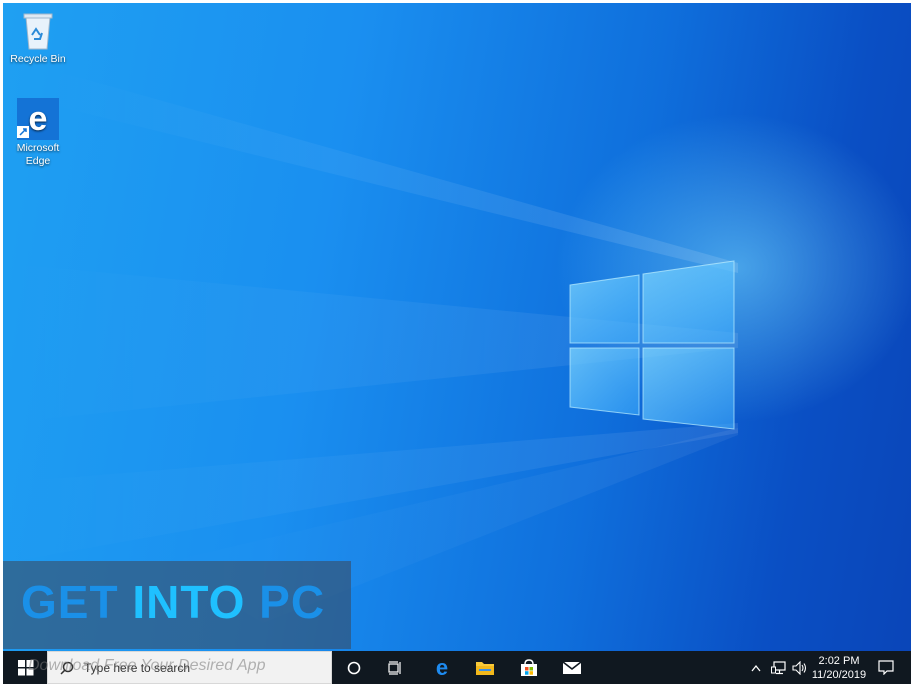 The height and width of the screenshot is (686, 914). I want to click on recycle-bin-icon, so click(38, 31).